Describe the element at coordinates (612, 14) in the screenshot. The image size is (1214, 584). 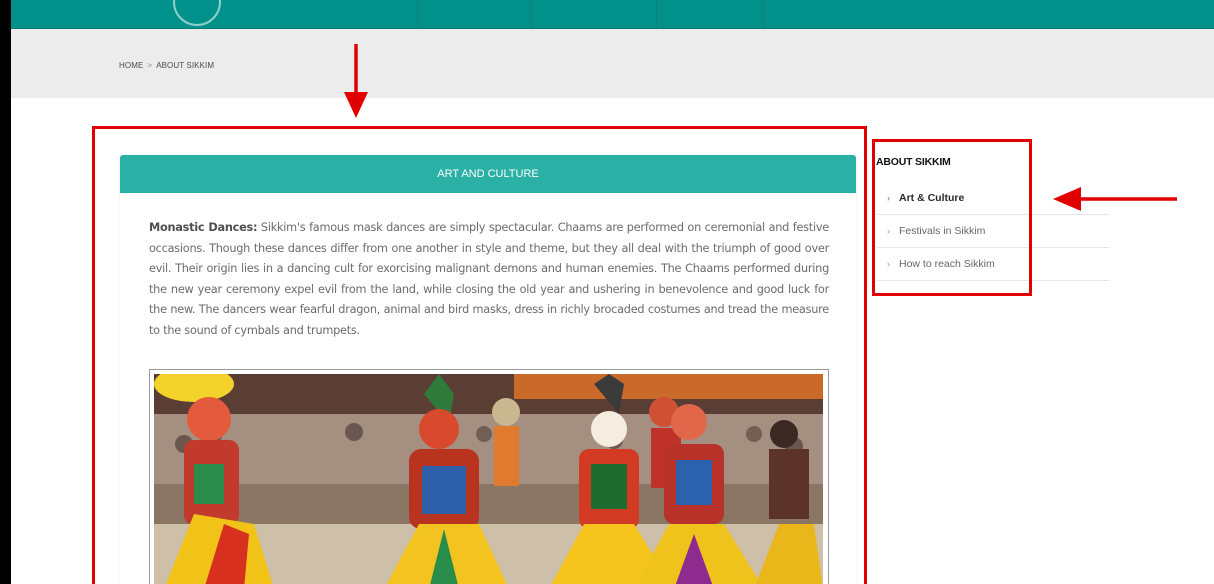
I see `top-navbar` at that location.